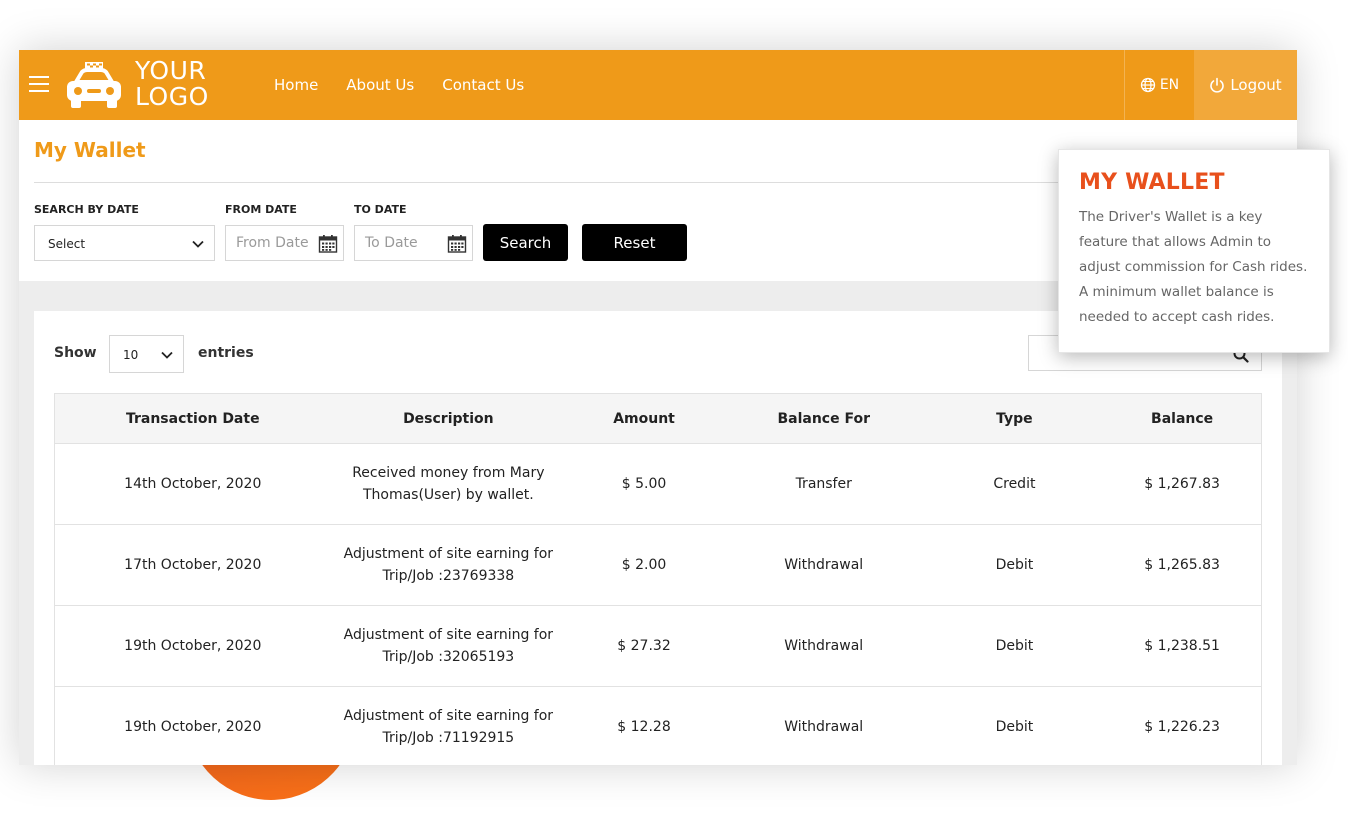 Image resolution: width=1348 pixels, height=838 pixels. Describe the element at coordinates (391, 243) in the screenshot. I see `to-date-placeholder: To Date` at that location.